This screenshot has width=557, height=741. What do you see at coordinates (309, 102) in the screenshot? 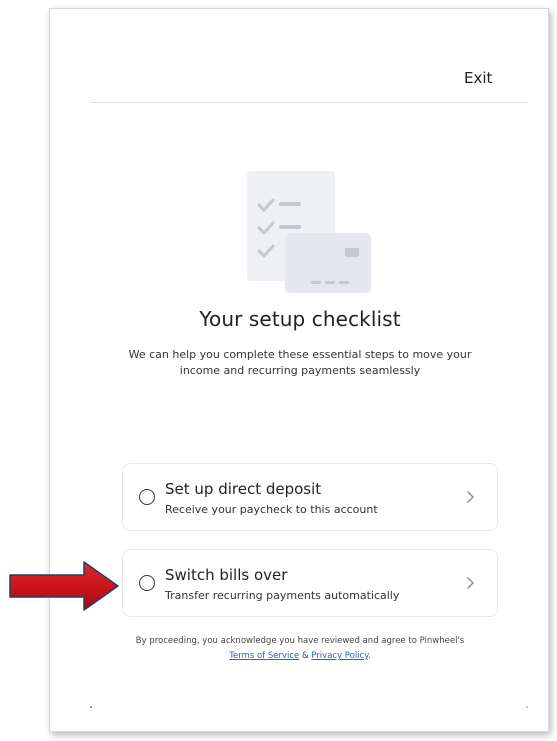
I see `header-divider` at bounding box center [309, 102].